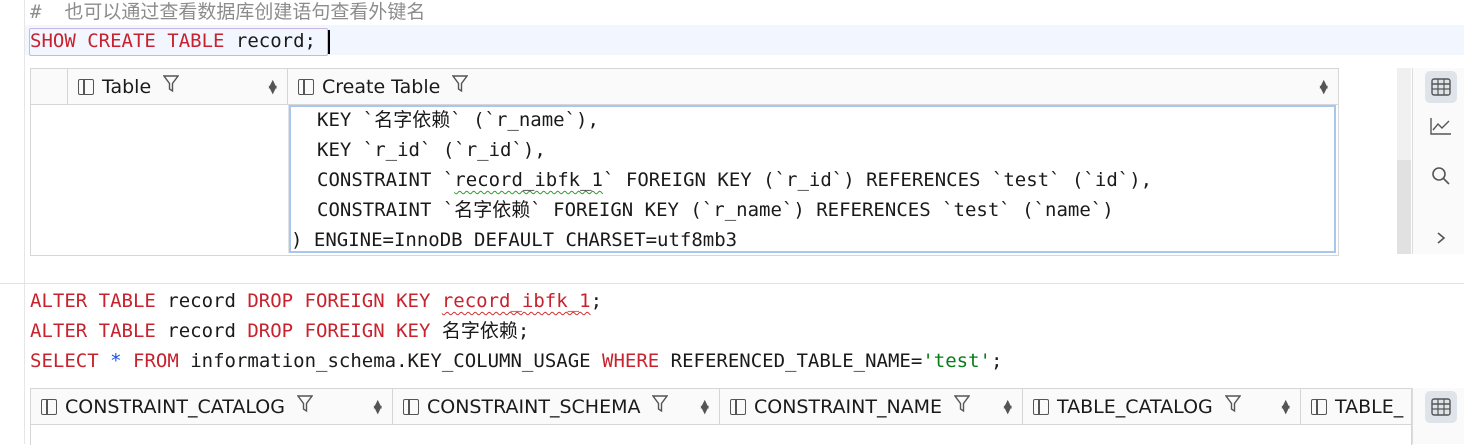 This screenshot has width=1464, height=445. What do you see at coordinates (458, 120) in the screenshot?
I see `value-line: KEY `名字依赖` (`r_name`),` at bounding box center [458, 120].